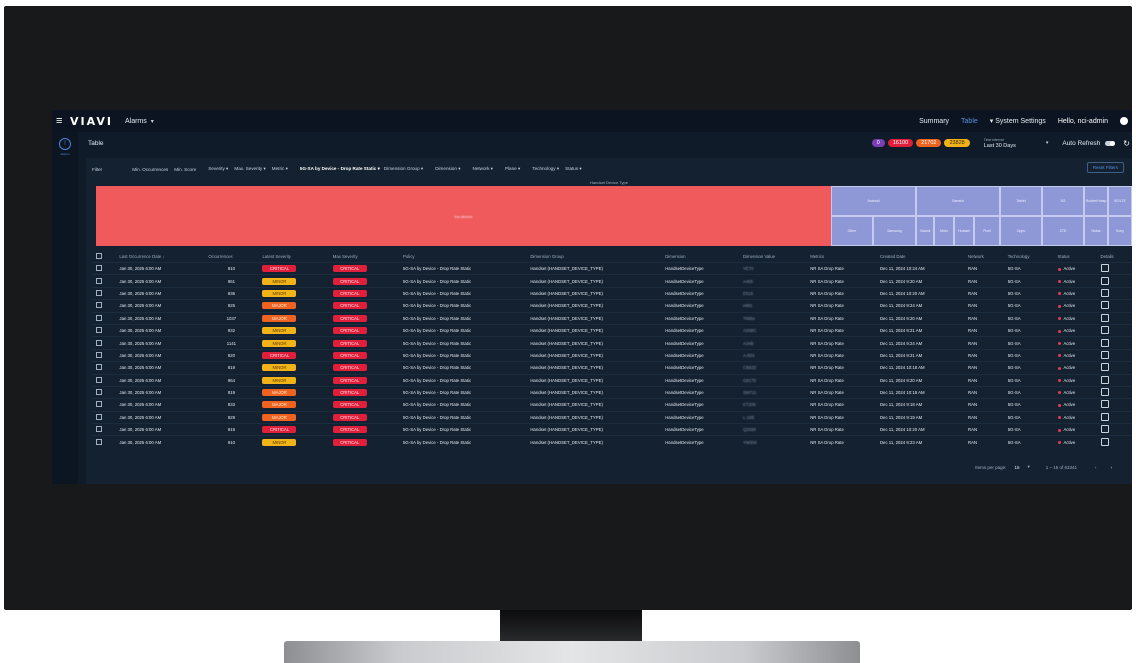  What do you see at coordinates (545, 169) in the screenshot?
I see `filter-technology: Technology ▾` at bounding box center [545, 169].